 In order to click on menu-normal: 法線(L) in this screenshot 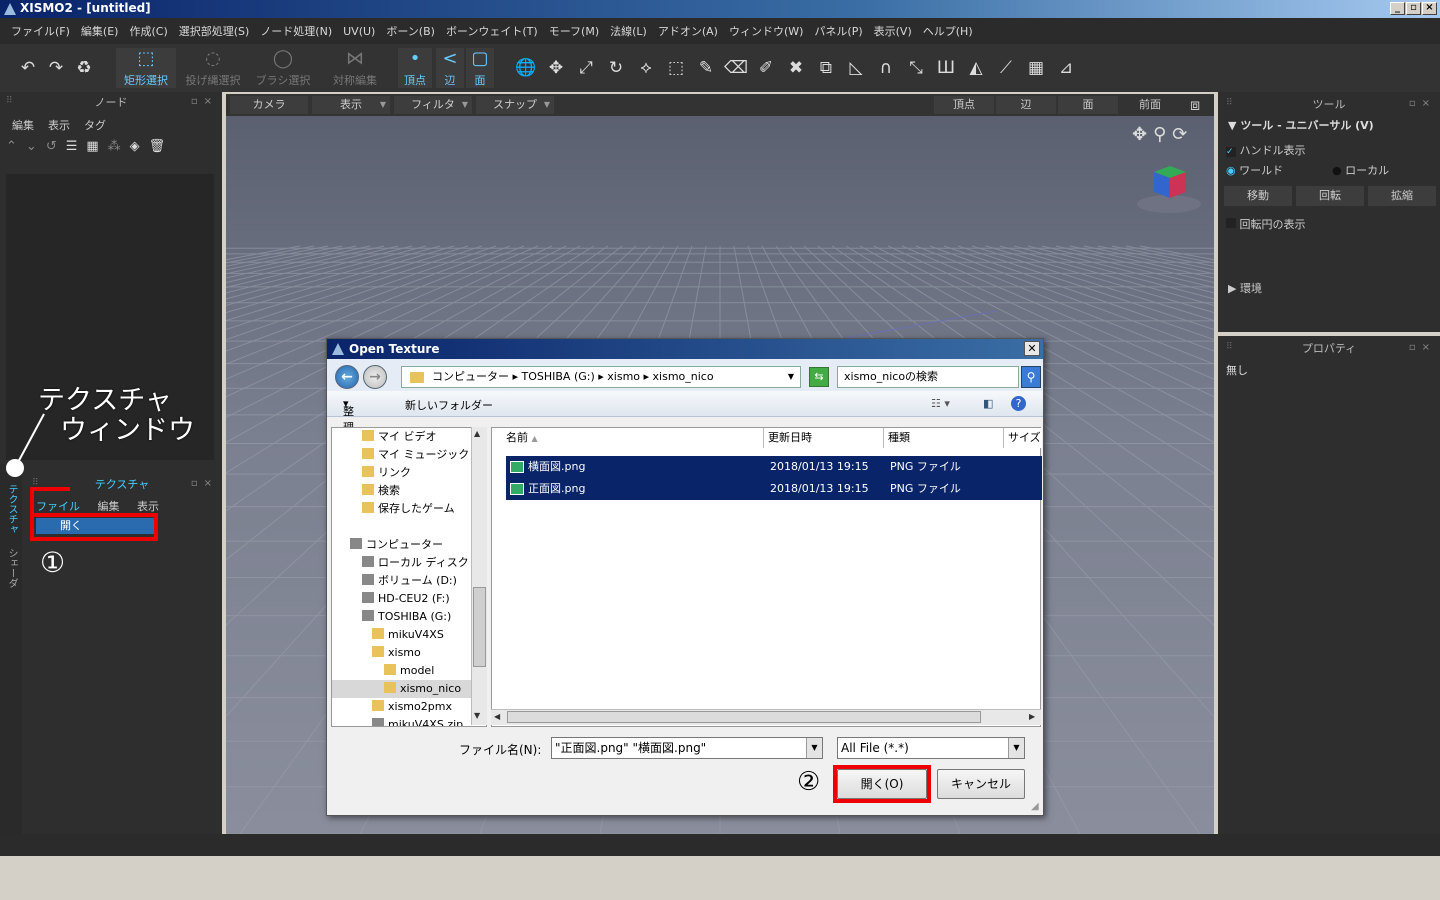, I will do `click(628, 31)`.